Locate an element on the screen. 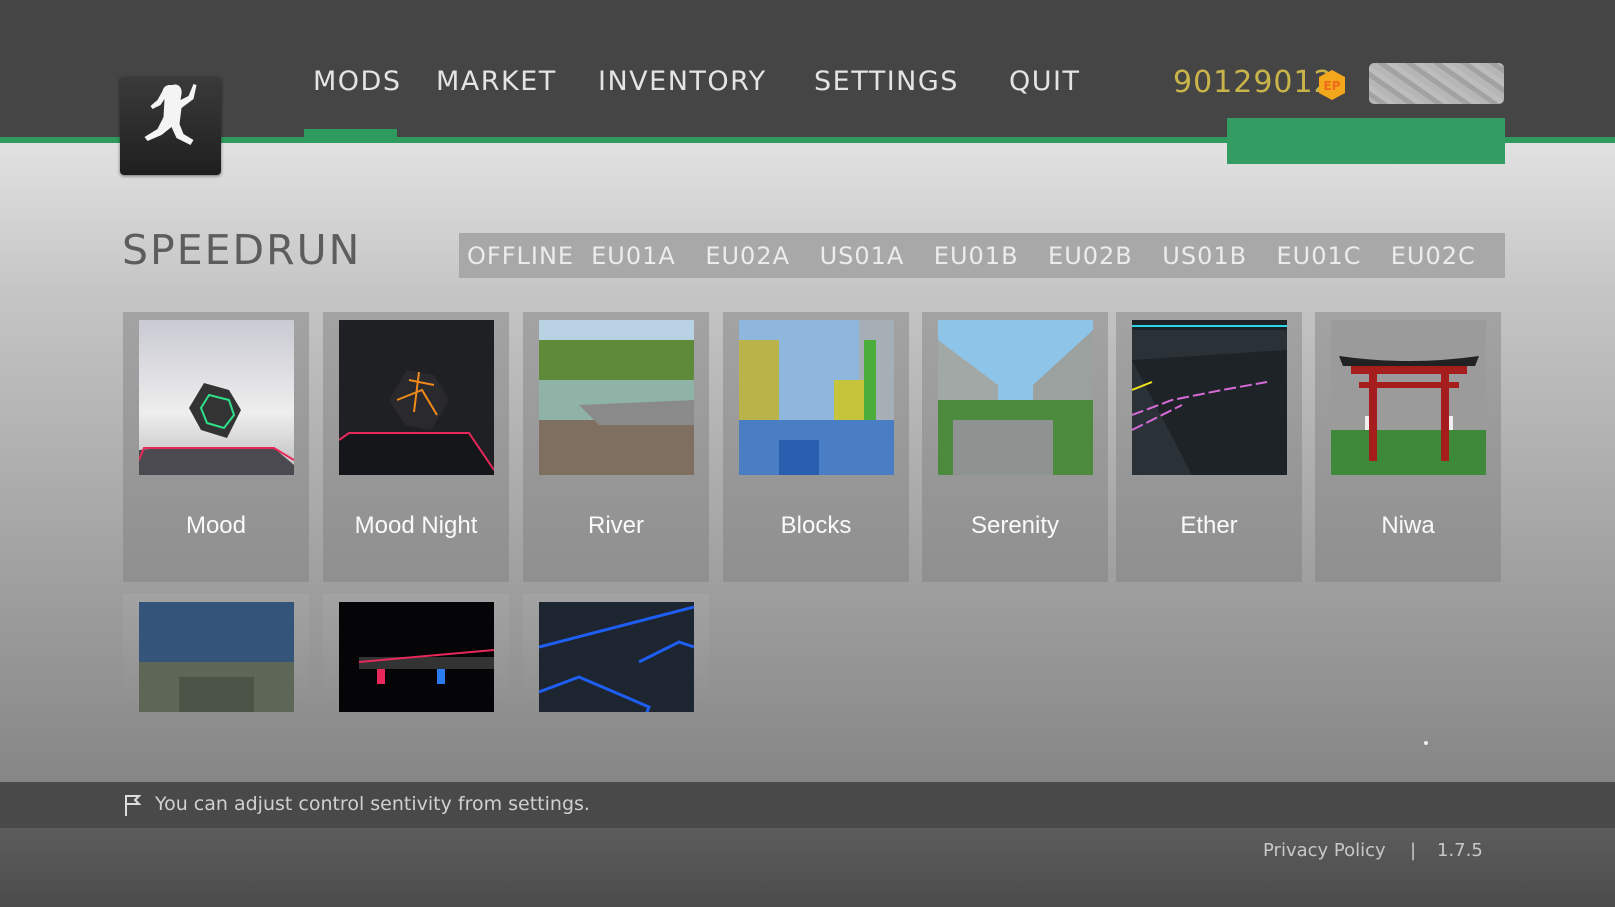 The image size is (1615, 907). server-tab: US01A is located at coordinates (877, 256).